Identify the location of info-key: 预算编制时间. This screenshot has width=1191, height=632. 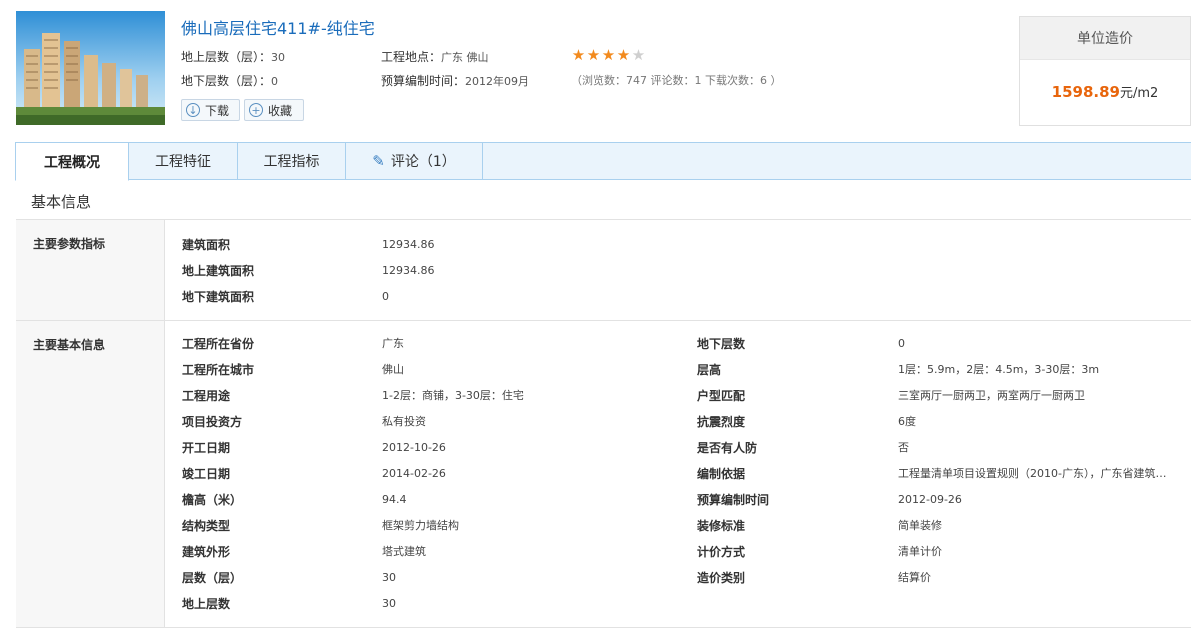
(733, 500).